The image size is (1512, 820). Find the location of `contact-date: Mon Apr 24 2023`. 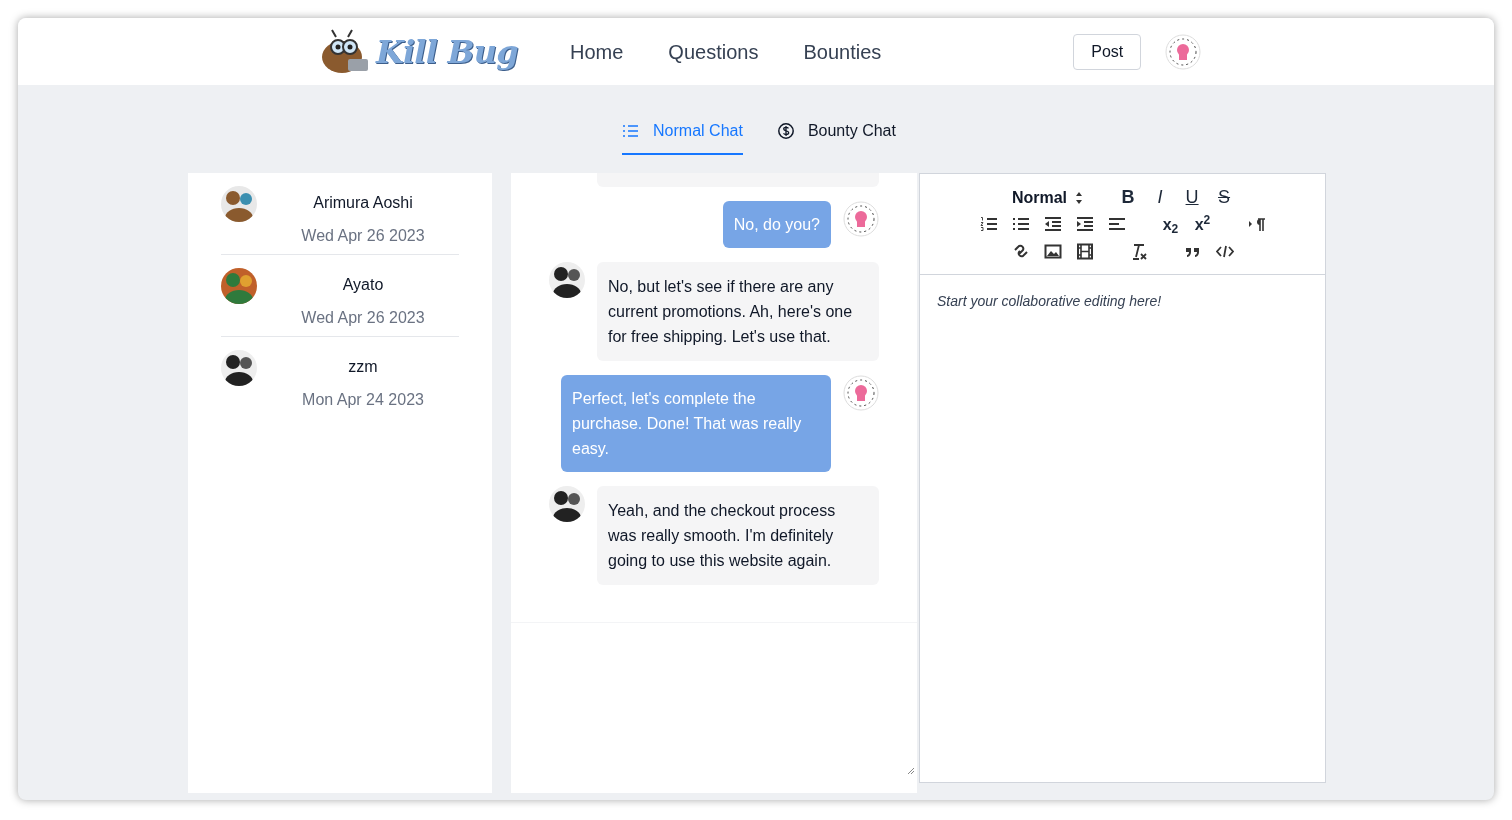

contact-date: Mon Apr 24 2023 is located at coordinates (363, 400).